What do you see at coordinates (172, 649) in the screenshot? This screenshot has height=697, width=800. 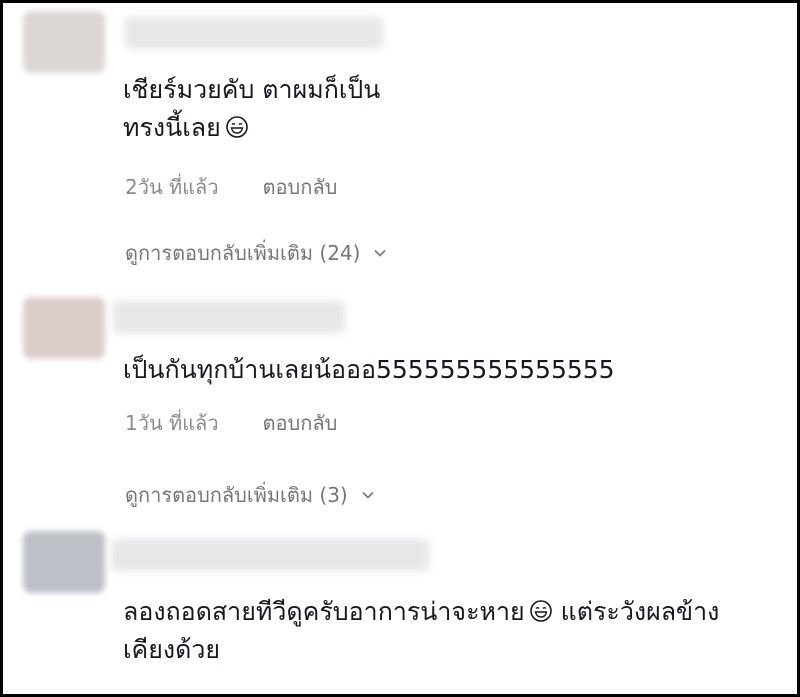 I see `comment-text-line: เคียงด้วย` at bounding box center [172, 649].